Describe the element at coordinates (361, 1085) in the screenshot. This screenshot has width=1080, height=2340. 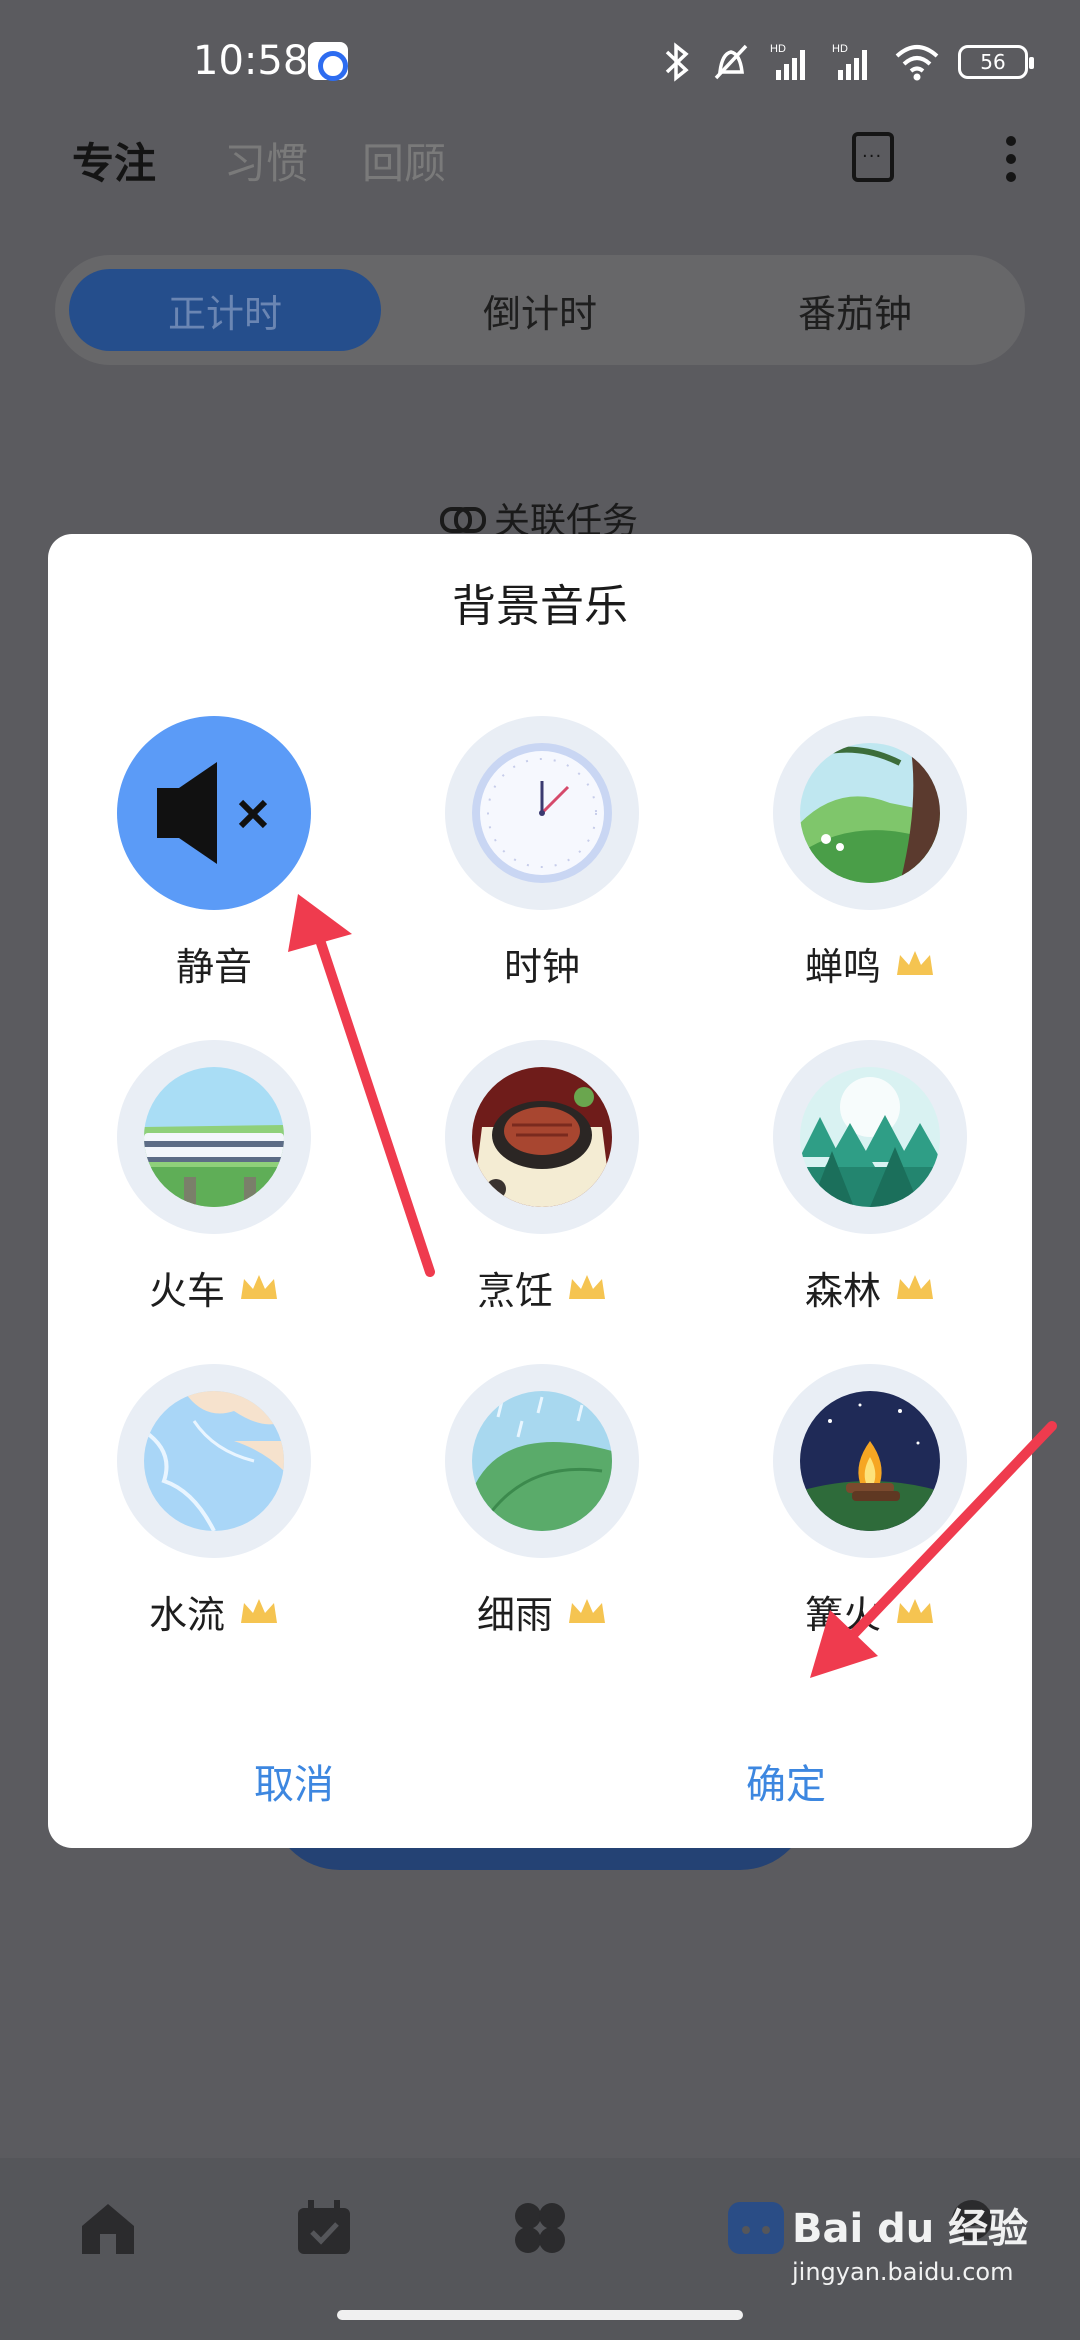
I see `arrow-to-mute` at that location.